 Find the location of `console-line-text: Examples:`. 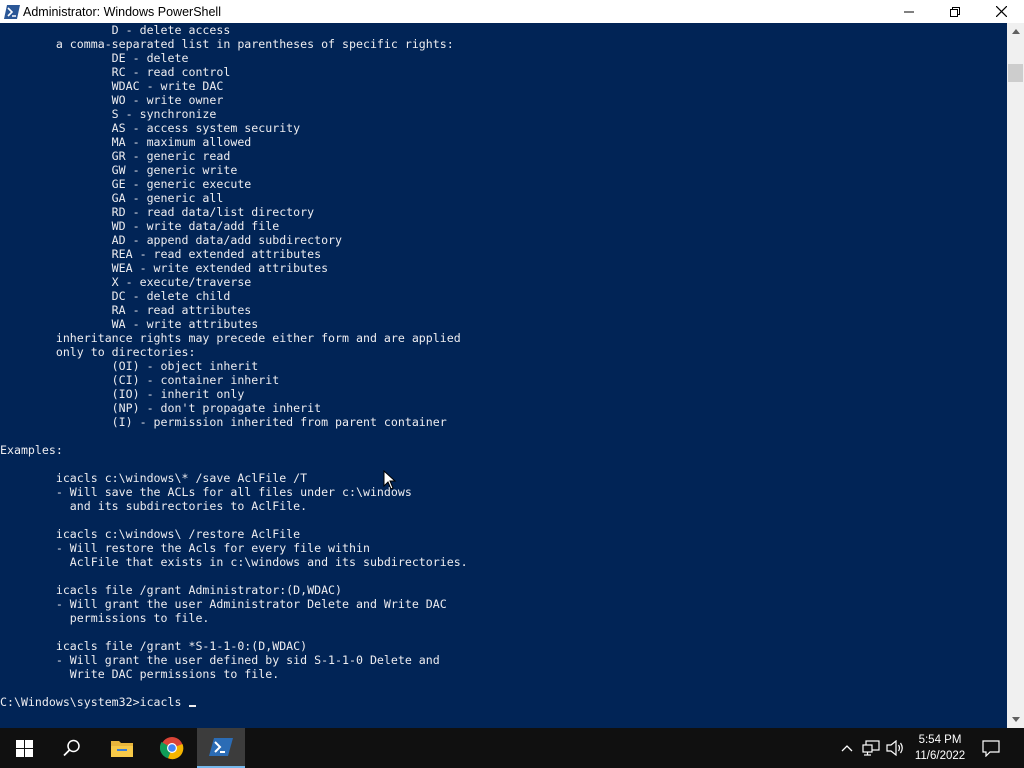

console-line-text: Examples: is located at coordinates (31, 450).